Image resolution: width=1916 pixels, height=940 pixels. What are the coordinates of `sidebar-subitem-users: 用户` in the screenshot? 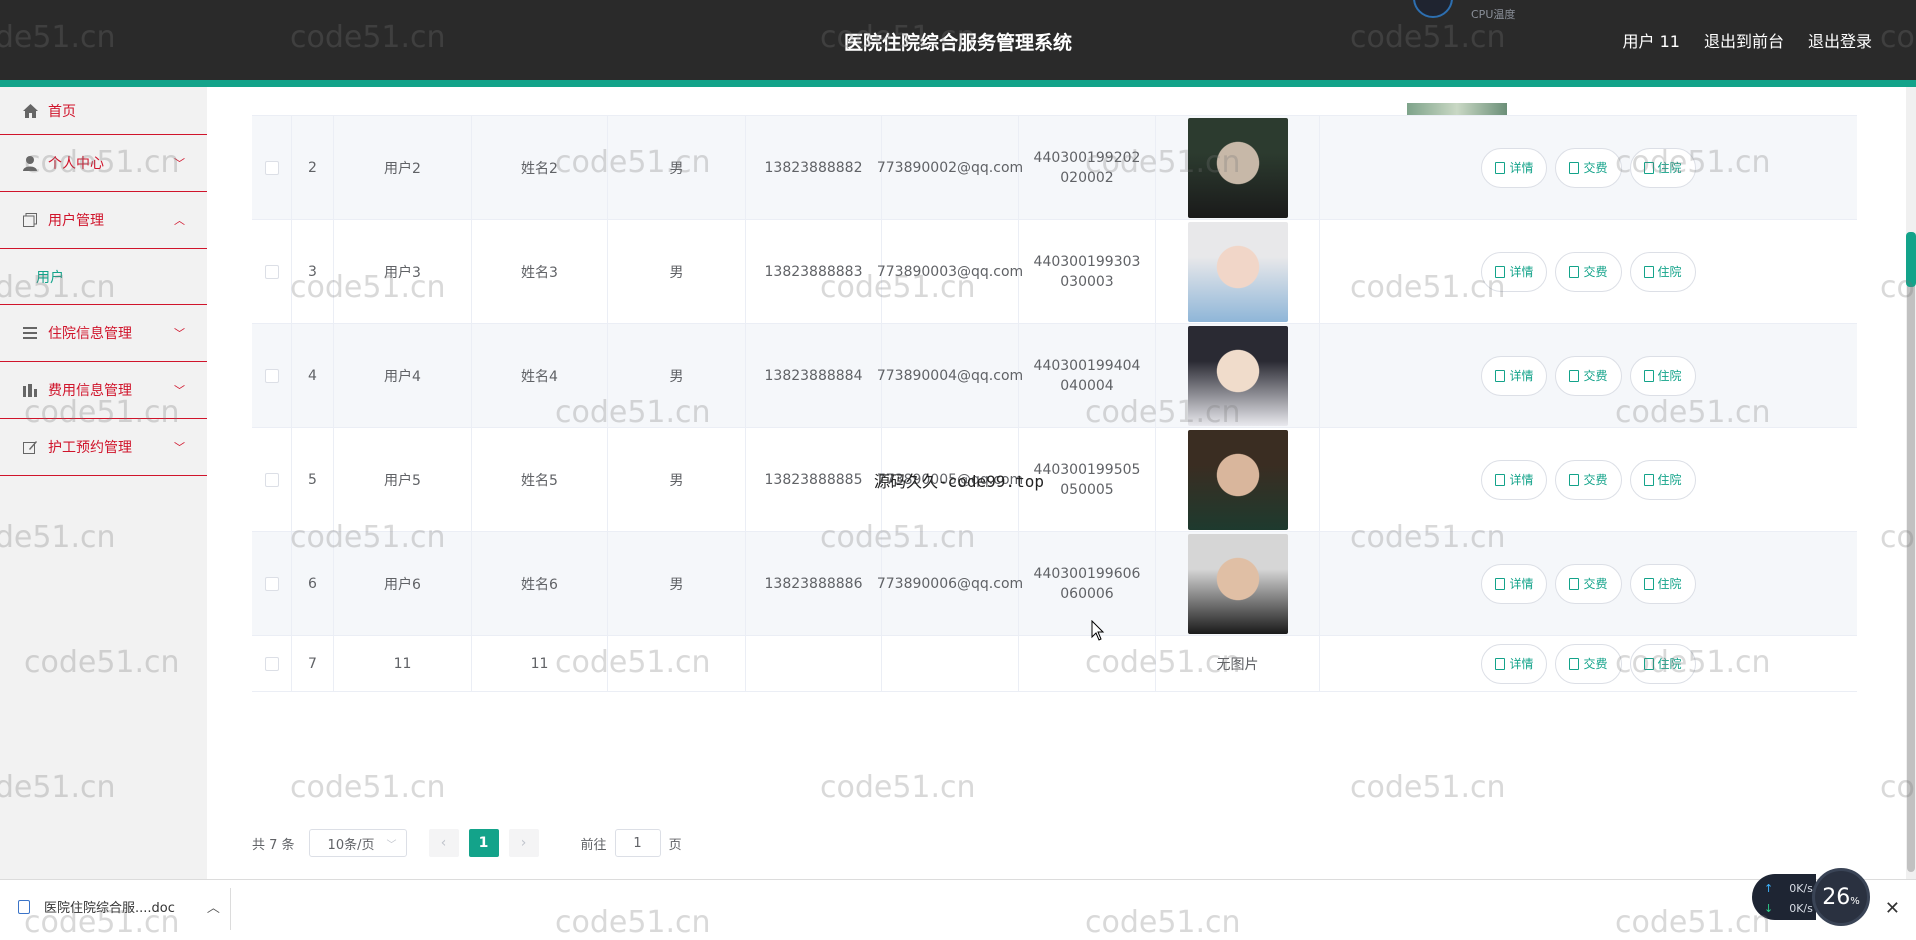 It's located at (103, 277).